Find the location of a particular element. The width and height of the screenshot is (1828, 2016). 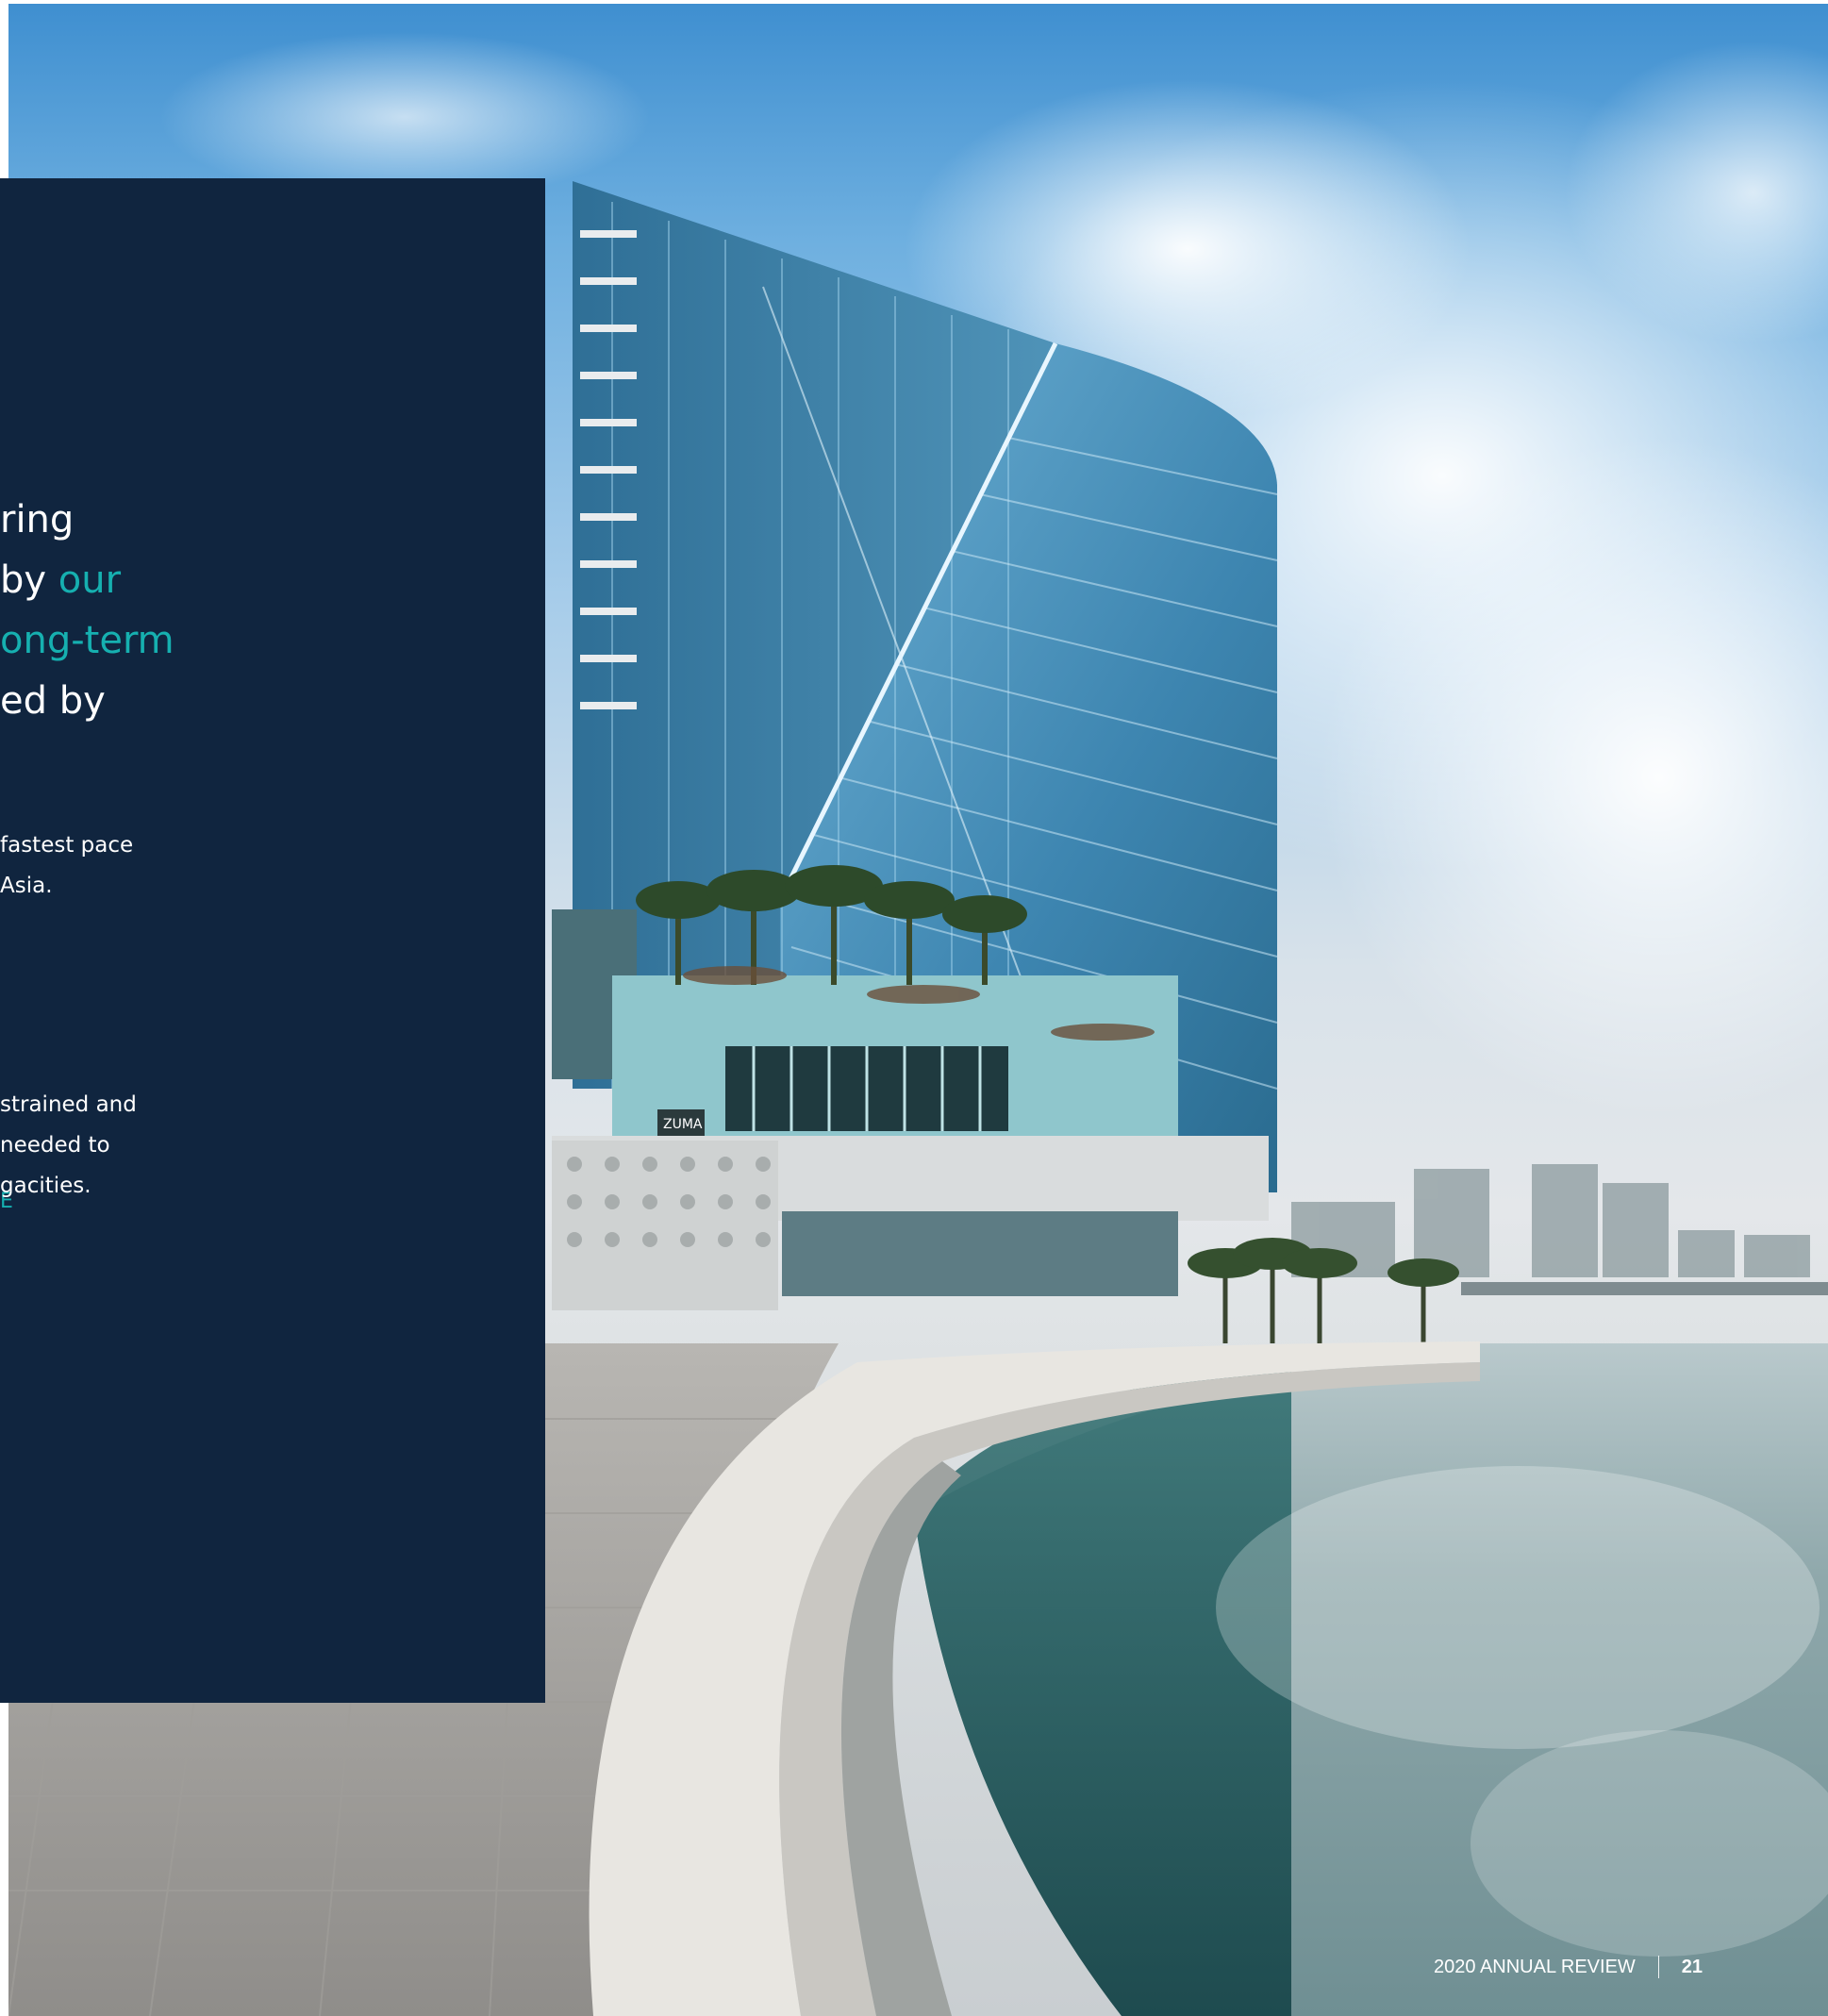

paragraph-2-line-3: gacities. is located at coordinates (45, 1186).